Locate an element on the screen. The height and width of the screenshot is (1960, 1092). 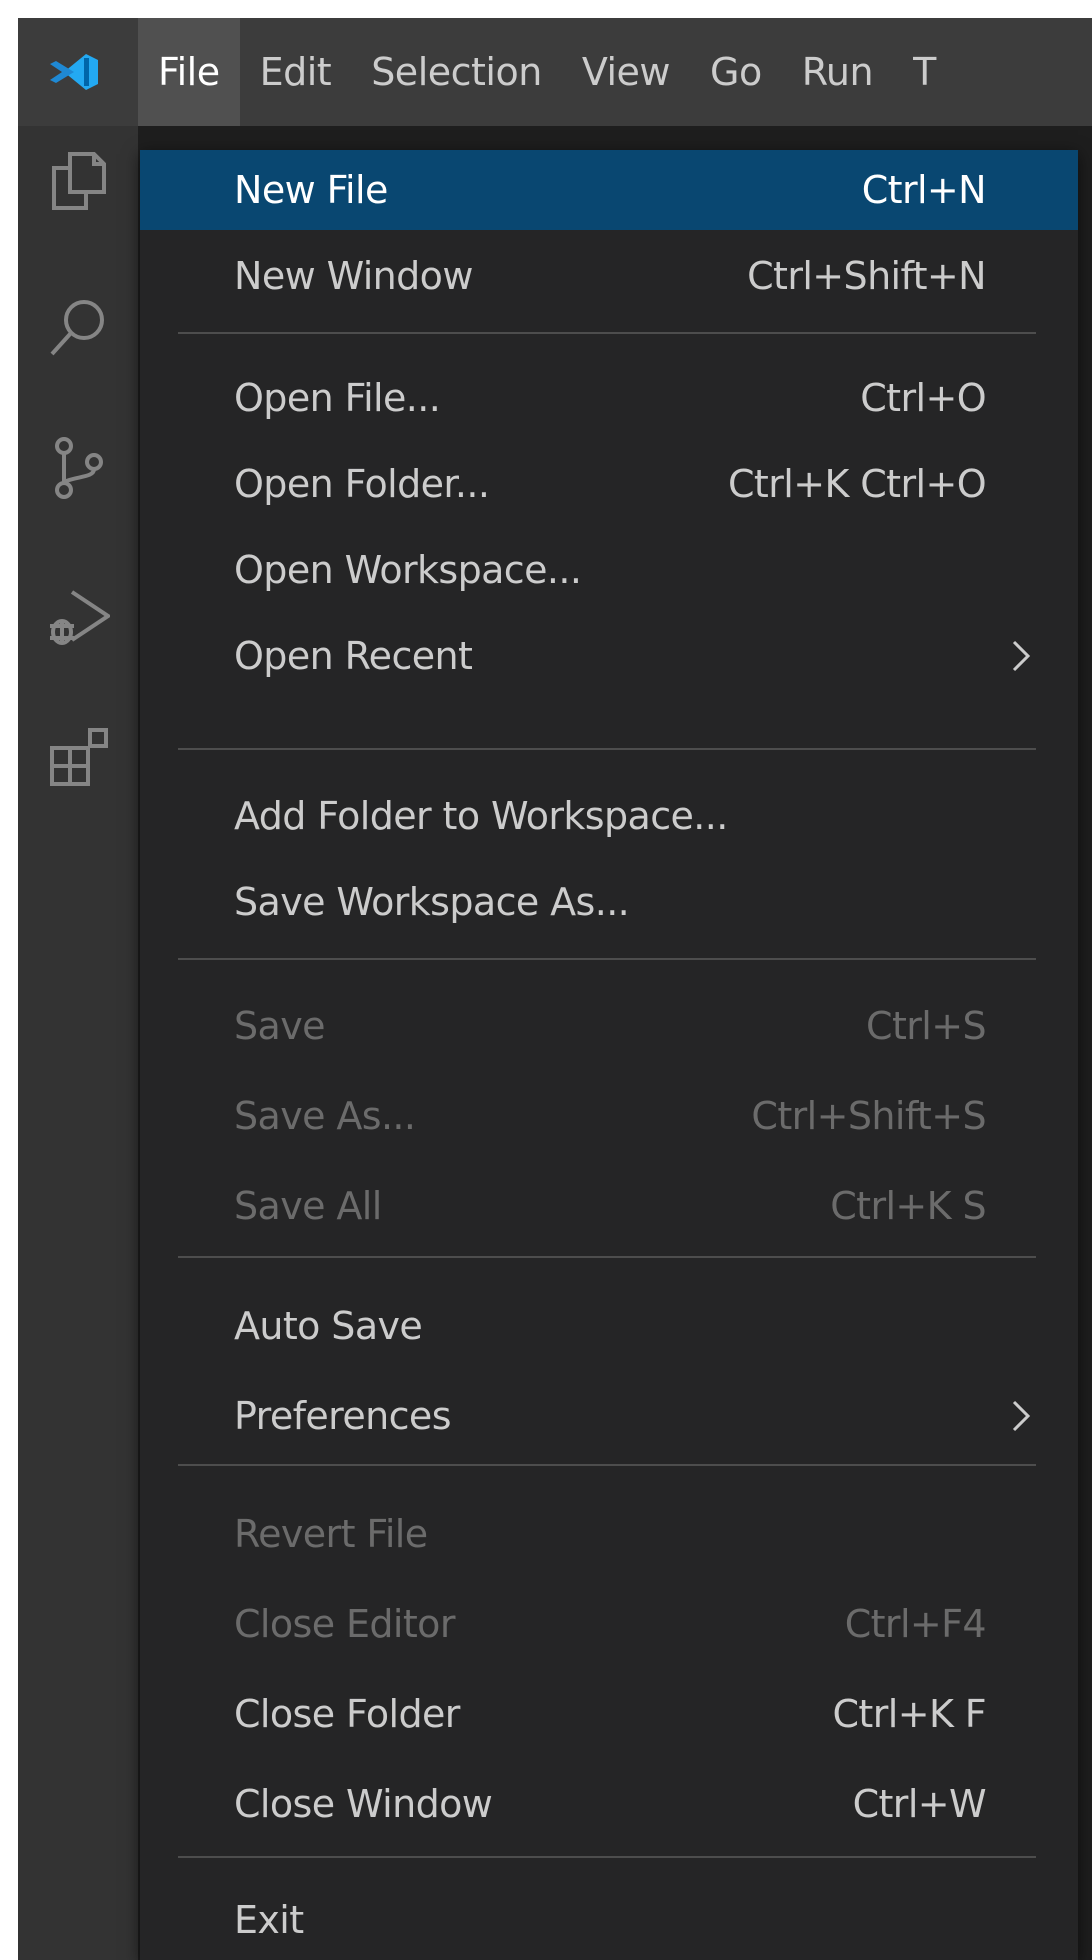
menu-item-shortcut: Ctrl+S is located at coordinates (926, 1026).